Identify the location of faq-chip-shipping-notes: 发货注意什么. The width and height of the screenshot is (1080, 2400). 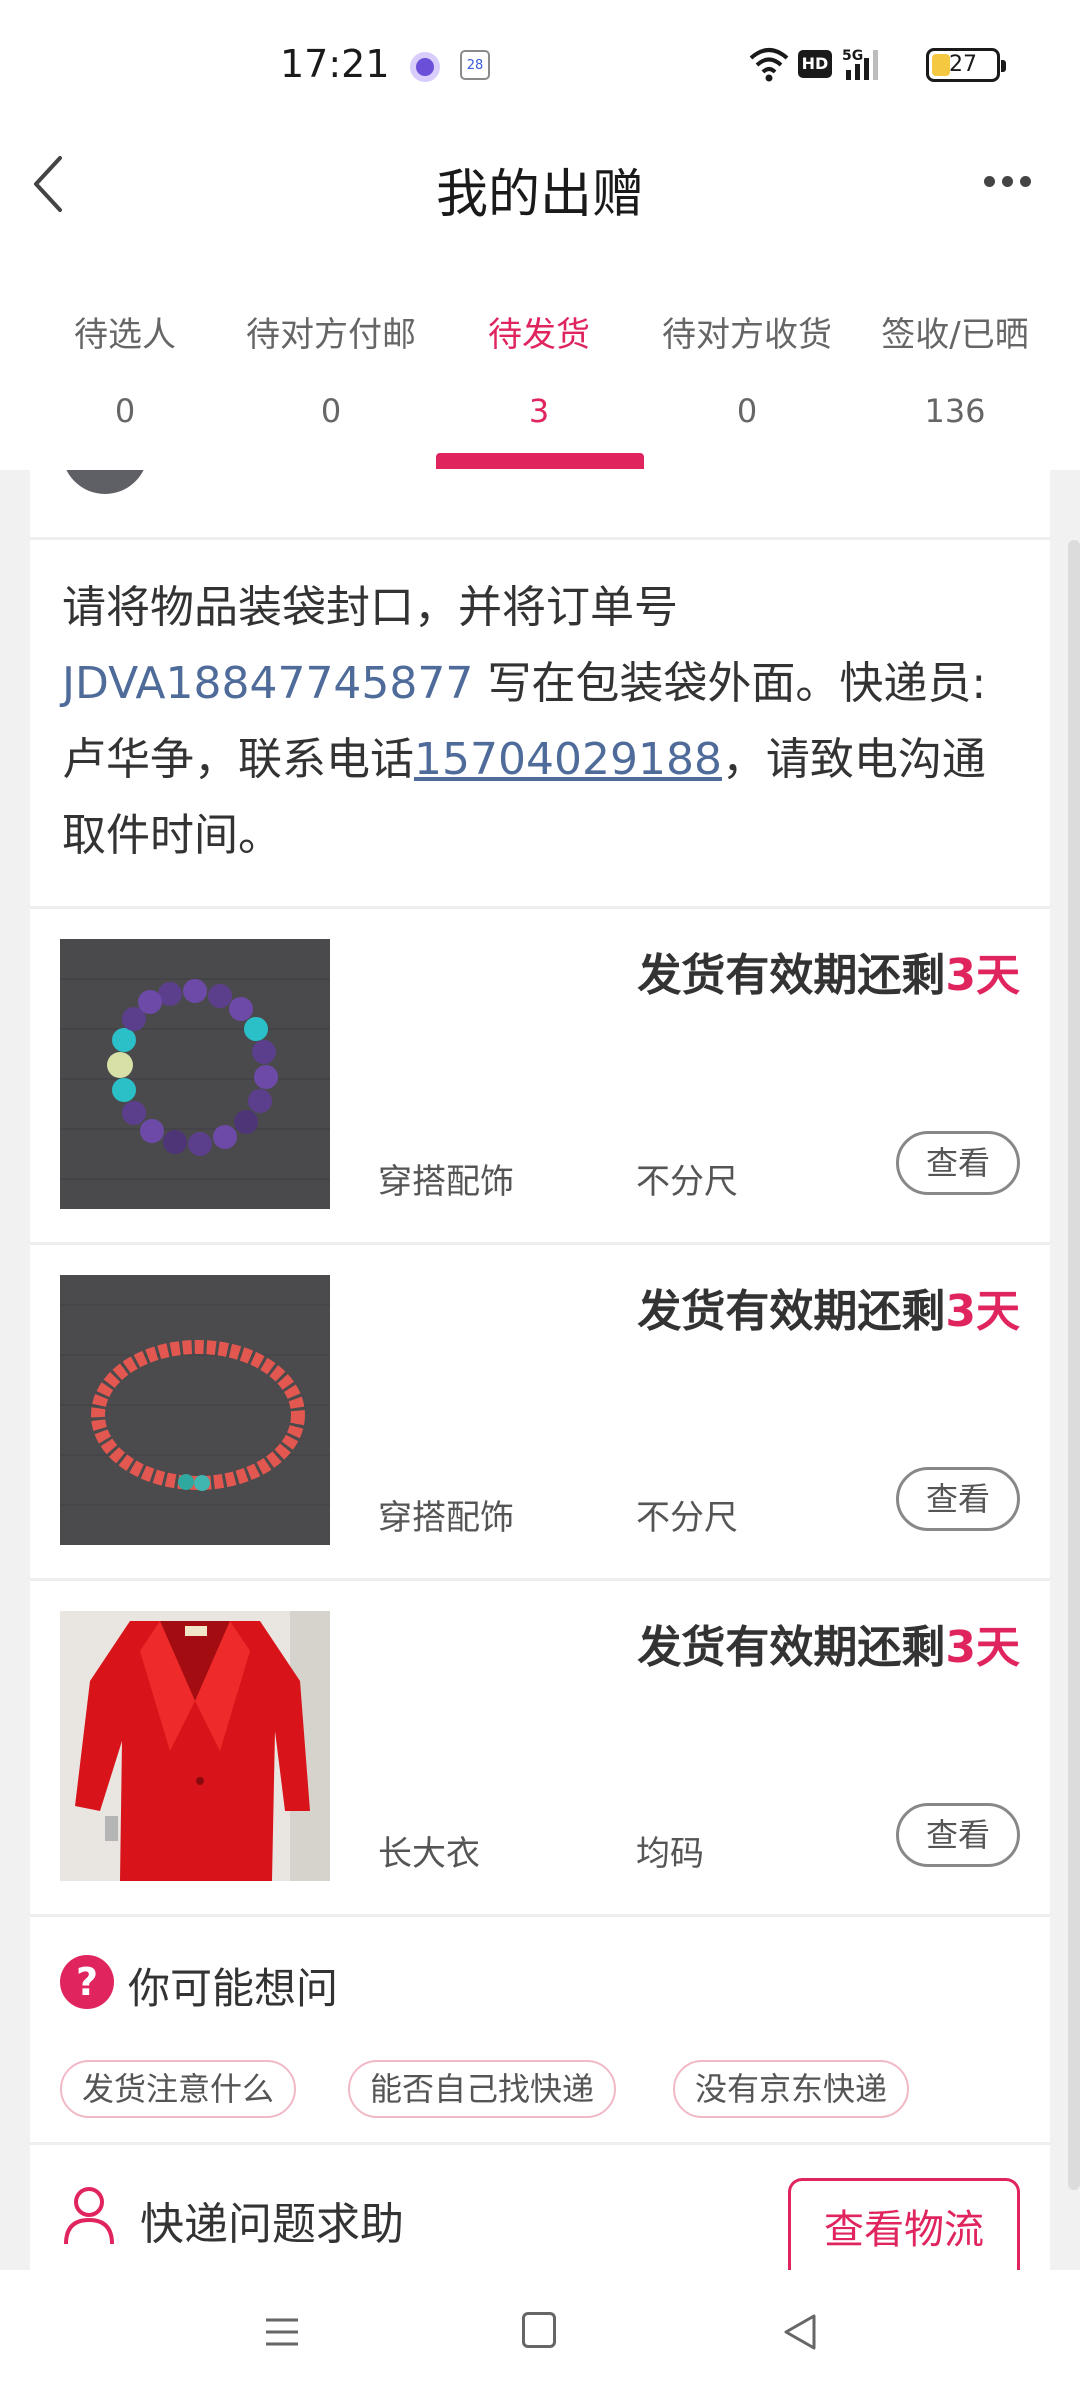
(178, 2089).